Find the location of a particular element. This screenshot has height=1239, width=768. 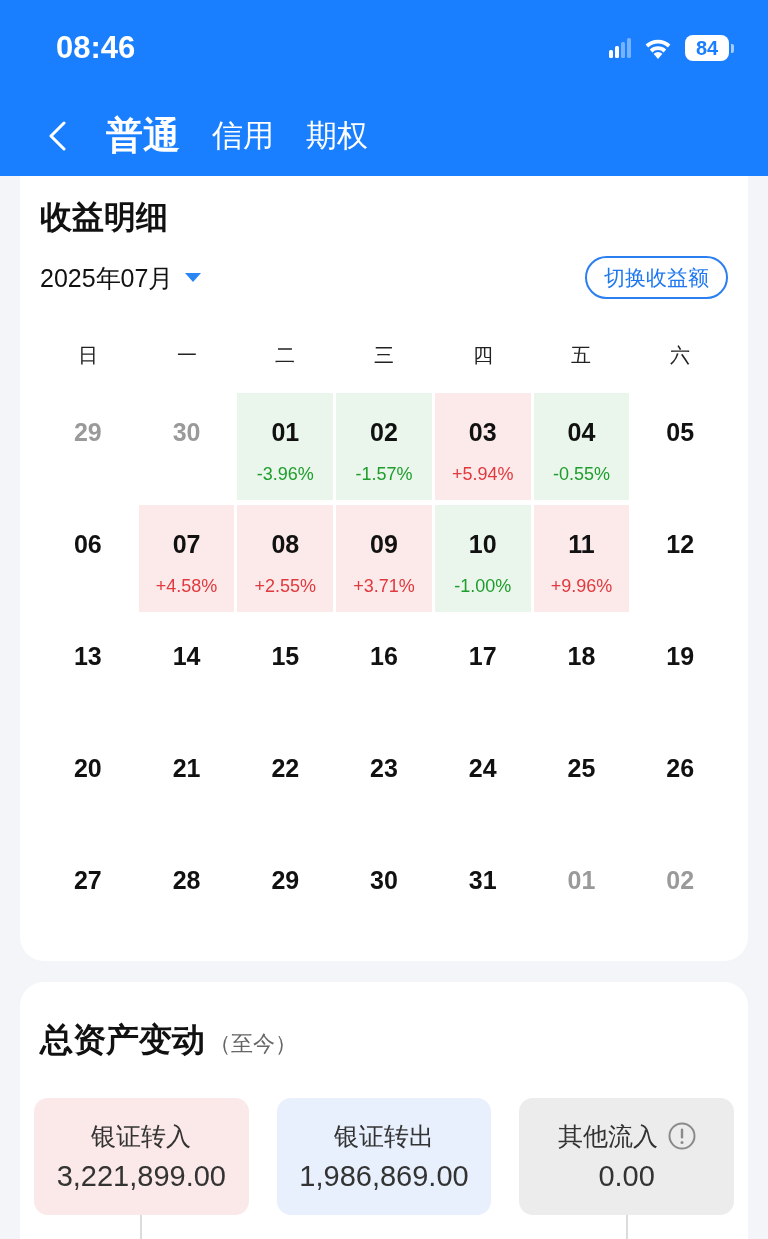

calendar-day: 11 +9.96% is located at coordinates (581, 558).